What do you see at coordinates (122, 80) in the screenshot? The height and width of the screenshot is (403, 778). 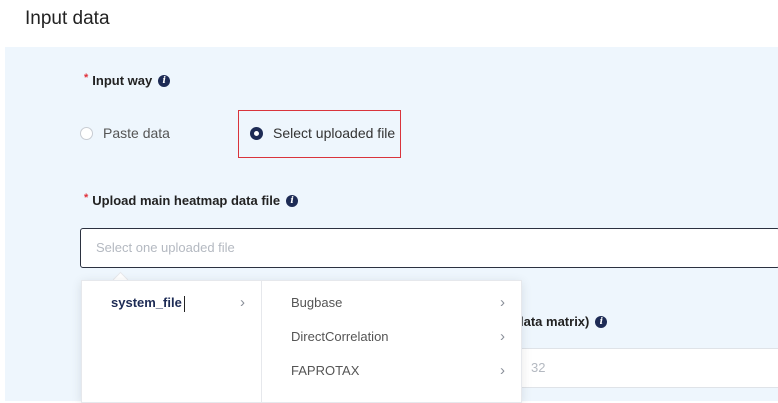 I see `input-way-label-text: Input way` at bounding box center [122, 80].